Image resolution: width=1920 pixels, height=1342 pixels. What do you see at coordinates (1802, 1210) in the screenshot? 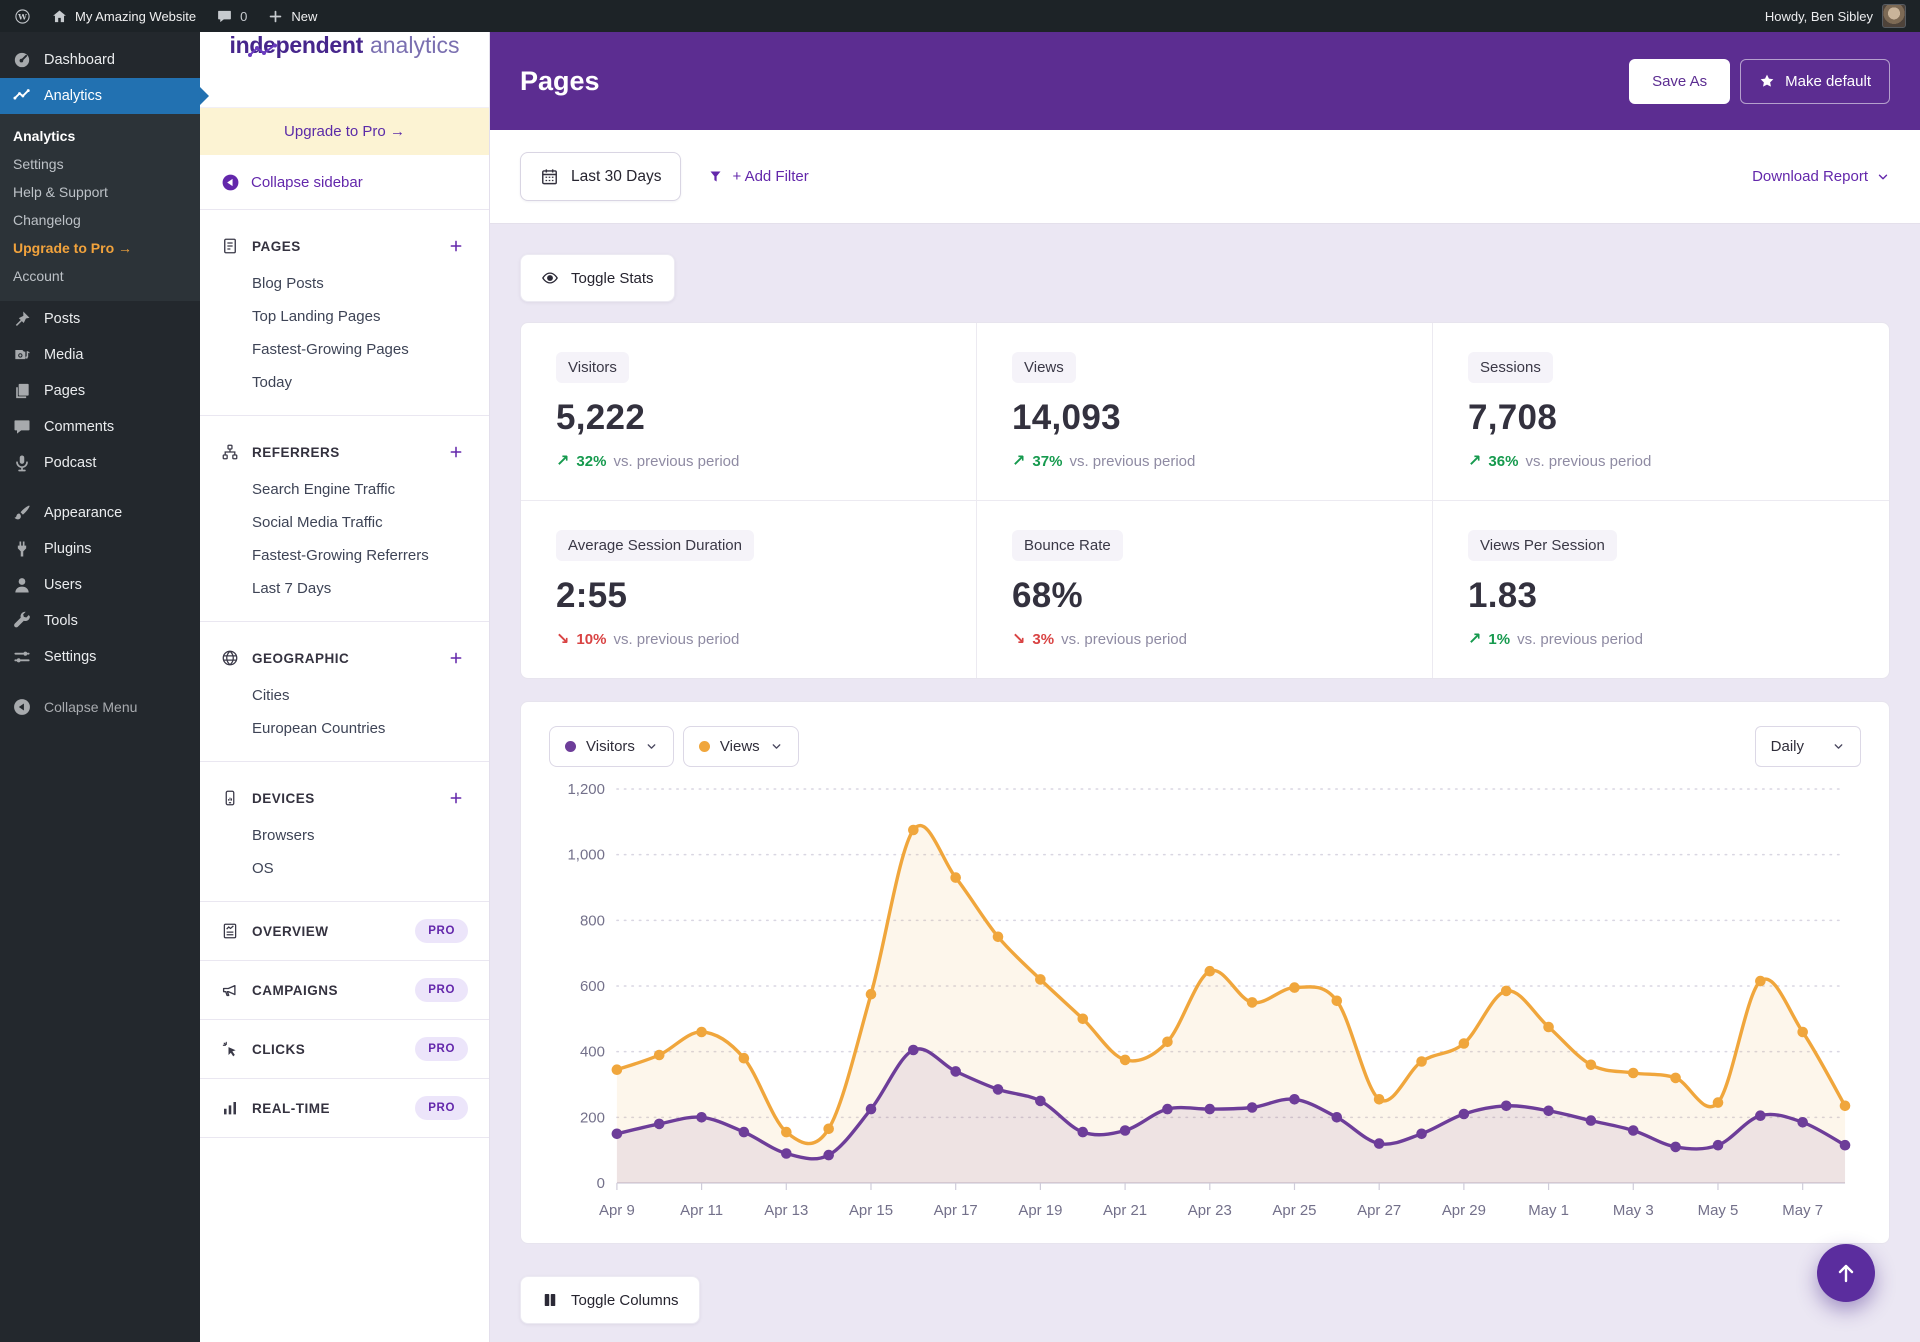
I see `svg-text: May 7` at bounding box center [1802, 1210].